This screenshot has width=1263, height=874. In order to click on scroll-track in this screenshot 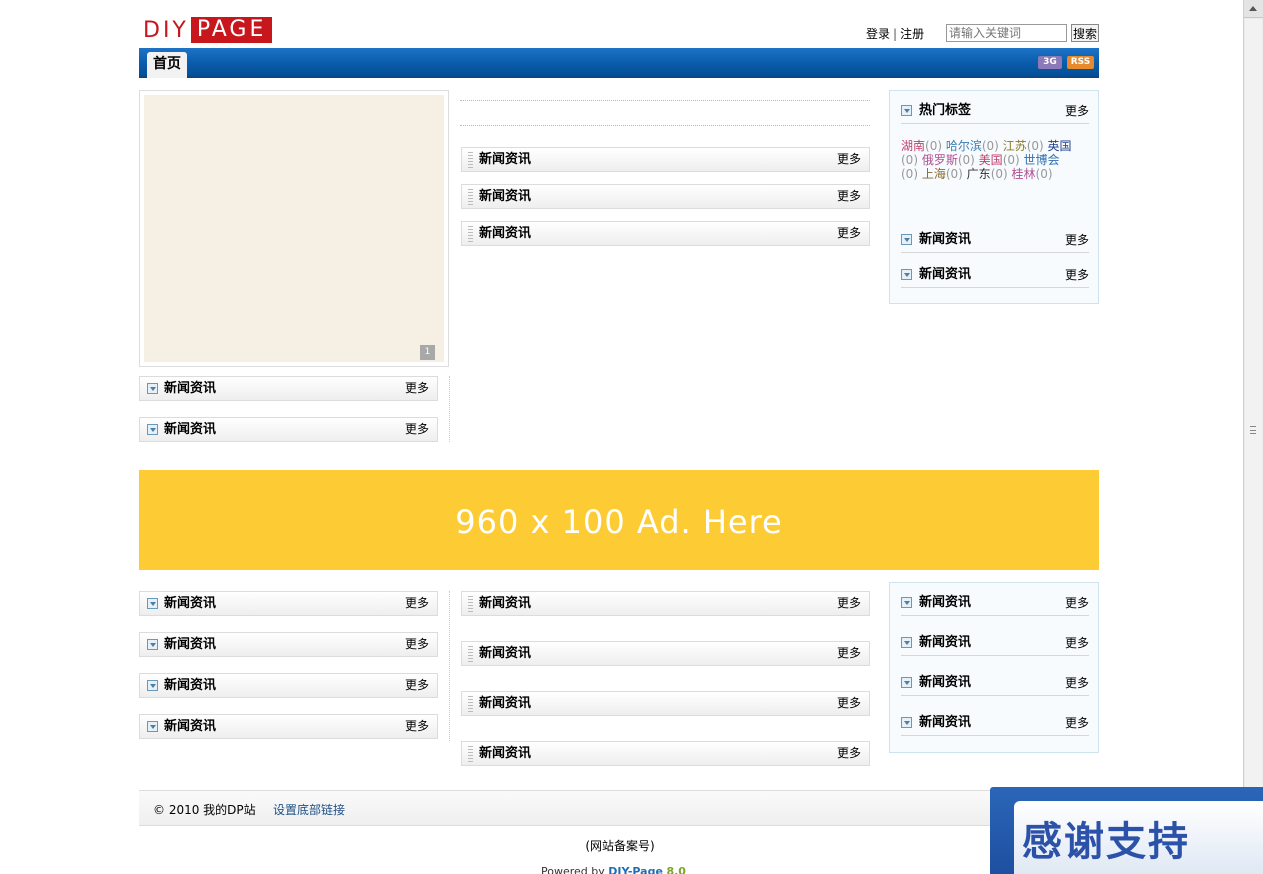, I will do `click(1253, 446)`.